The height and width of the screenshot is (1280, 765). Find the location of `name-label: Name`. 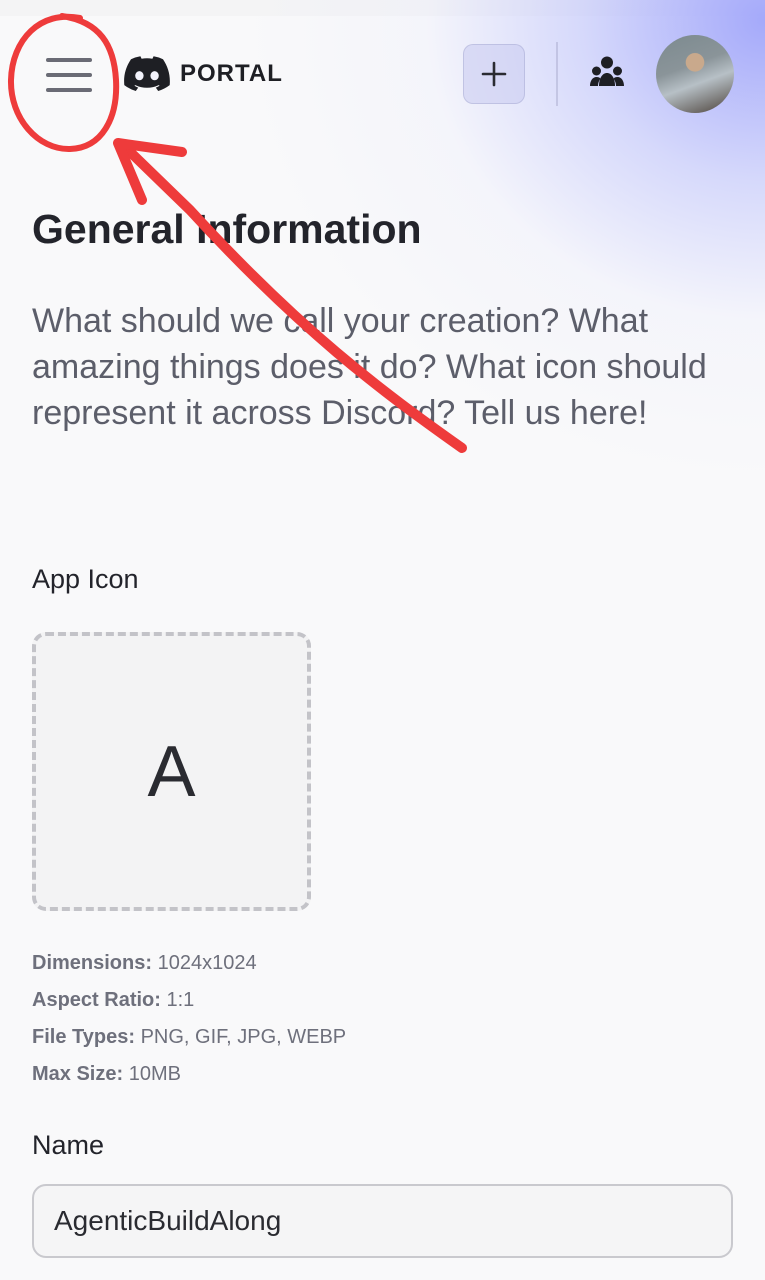

name-label: Name is located at coordinates (68, 1145).